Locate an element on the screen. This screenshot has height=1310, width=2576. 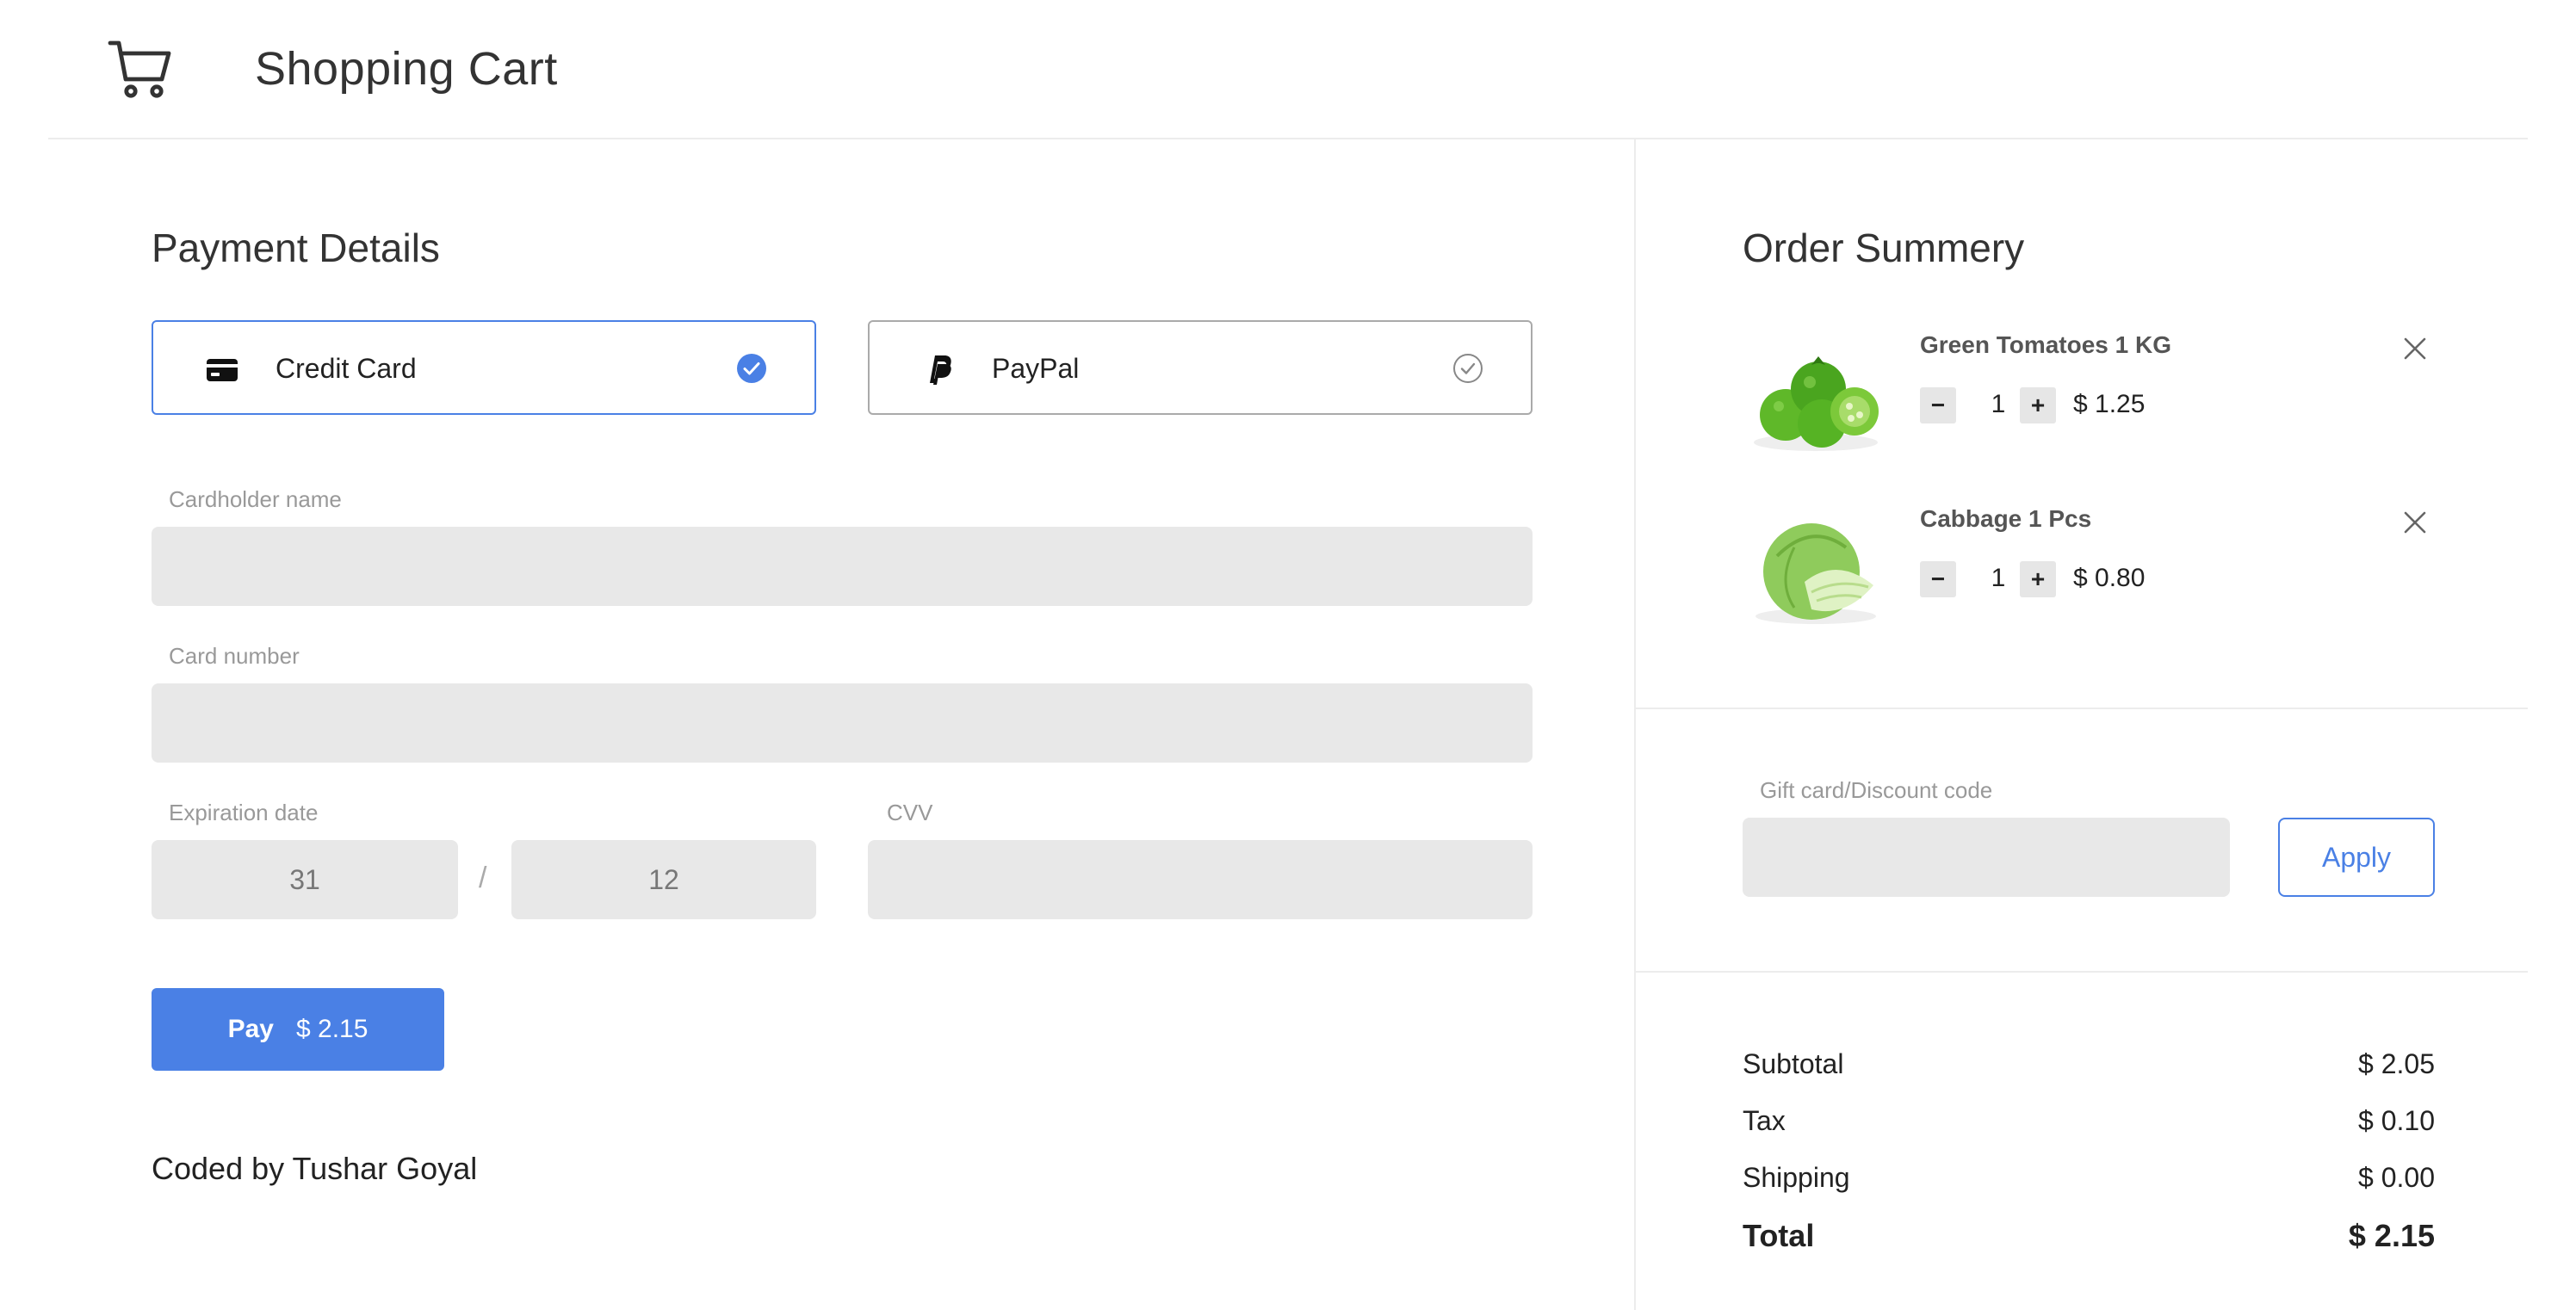
cvv-input is located at coordinates (1201, 879).